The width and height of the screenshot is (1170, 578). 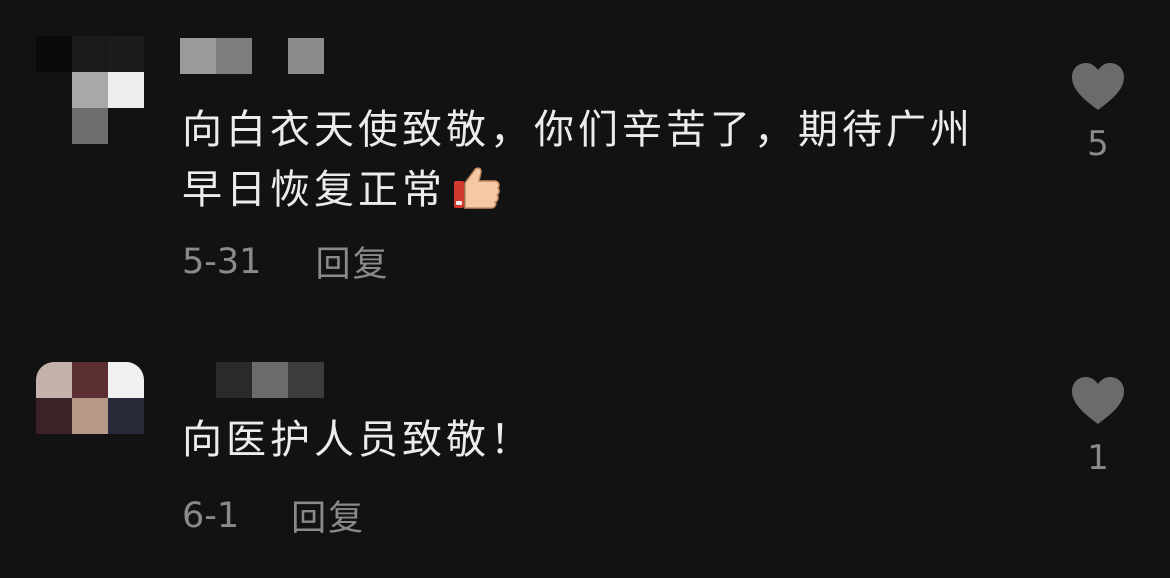 What do you see at coordinates (211, 515) in the screenshot?
I see `comment-date: 6-1` at bounding box center [211, 515].